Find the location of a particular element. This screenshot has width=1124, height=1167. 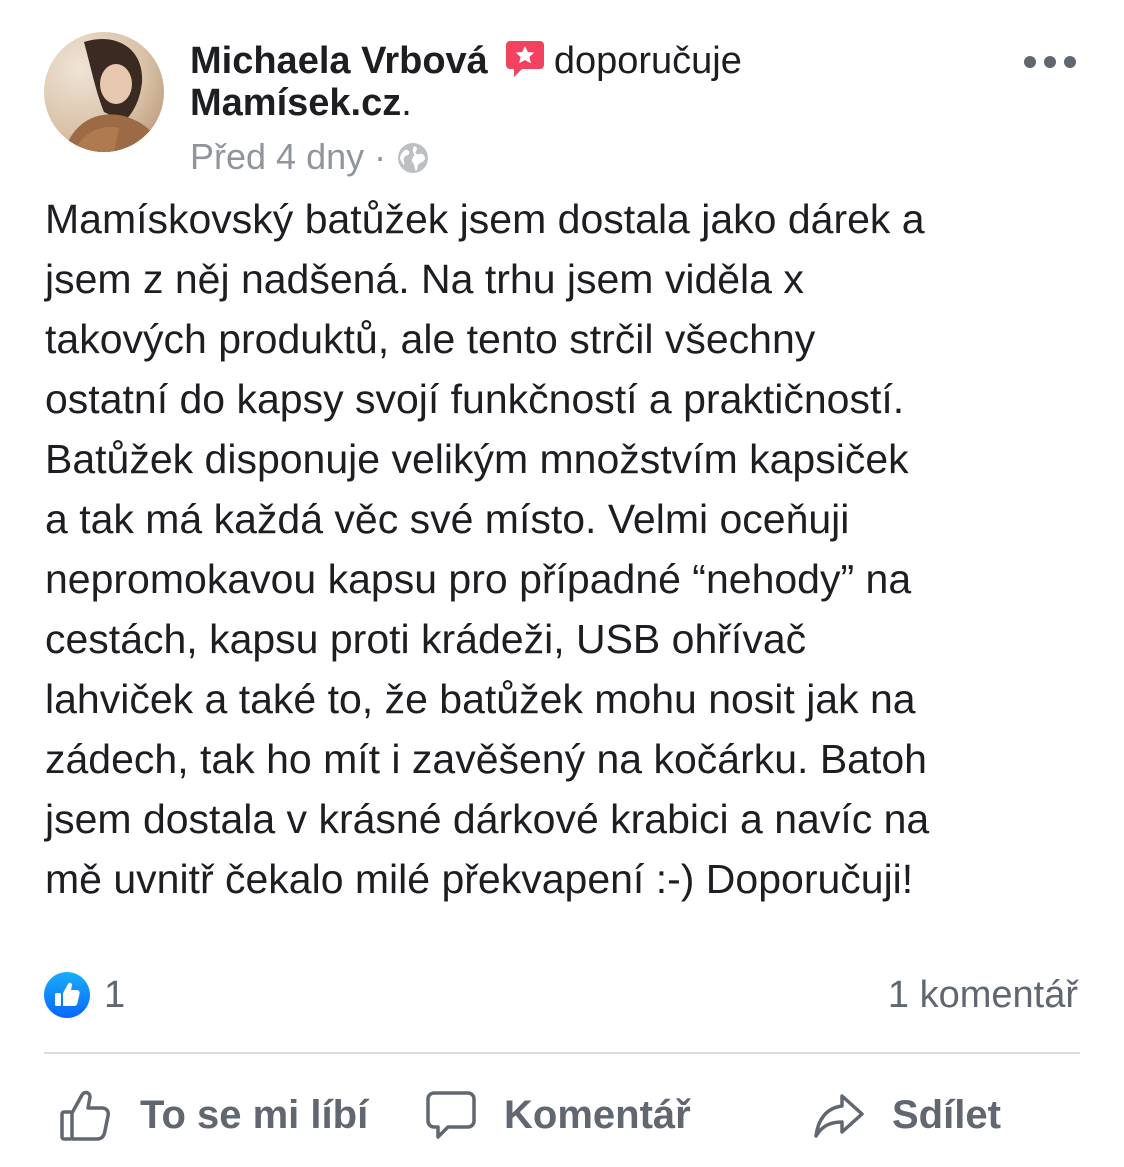

author-name: Michaela Vrbová is located at coordinates (339, 61).